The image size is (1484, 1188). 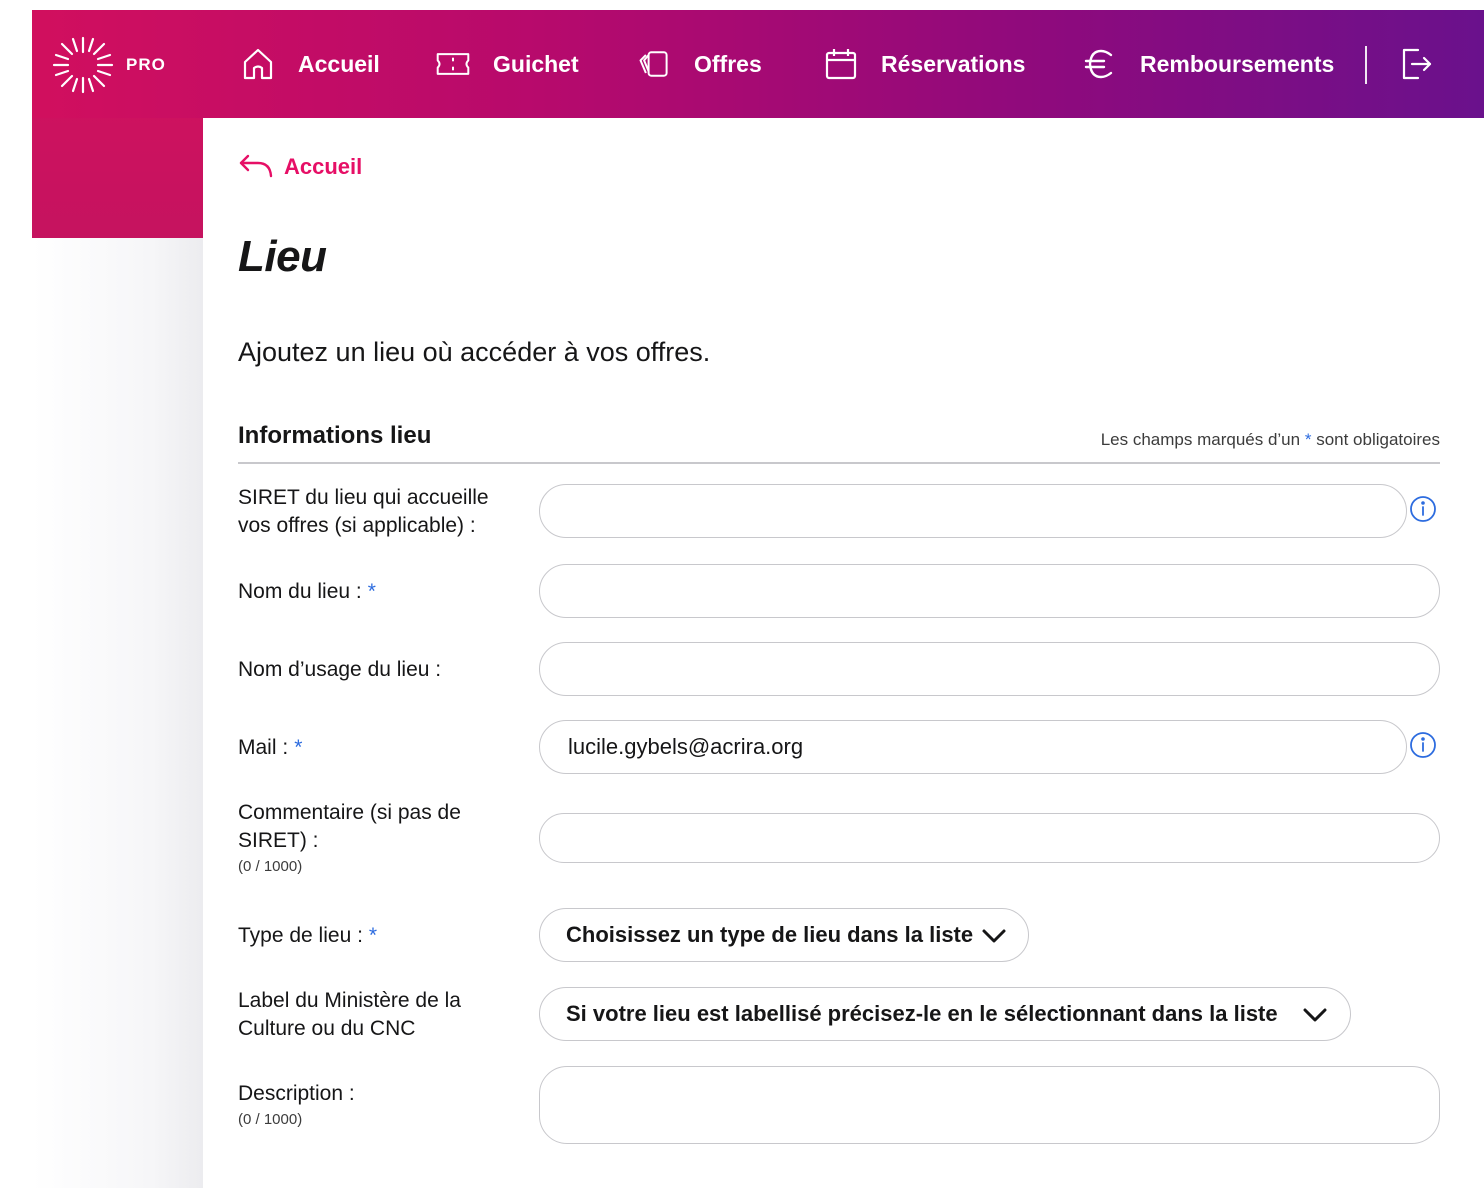 I want to click on nav-item-label: Accueil, so click(x=339, y=63).